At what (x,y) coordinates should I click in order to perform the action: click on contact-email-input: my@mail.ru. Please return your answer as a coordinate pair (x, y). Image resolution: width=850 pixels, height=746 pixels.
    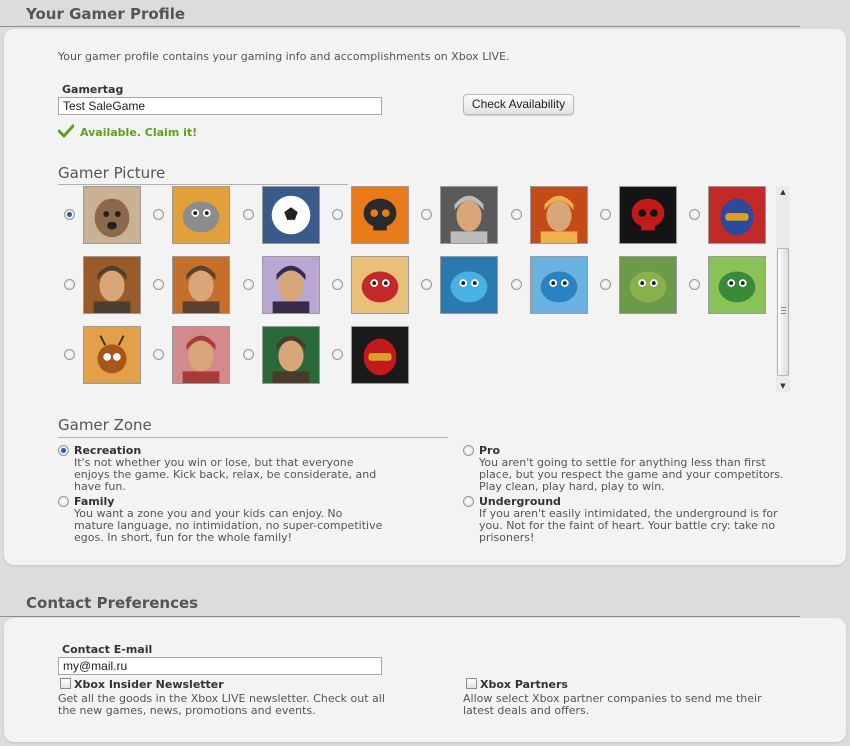
    Looking at the image, I should click on (220, 666).